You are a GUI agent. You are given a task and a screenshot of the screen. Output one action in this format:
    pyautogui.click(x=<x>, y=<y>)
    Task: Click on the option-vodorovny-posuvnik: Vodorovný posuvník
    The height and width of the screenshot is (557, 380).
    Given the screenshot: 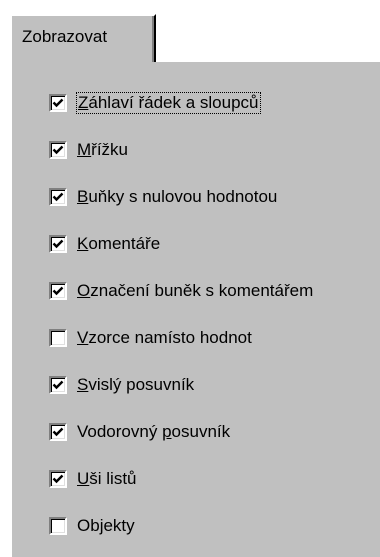 What is the action you would take?
    pyautogui.click(x=139, y=432)
    